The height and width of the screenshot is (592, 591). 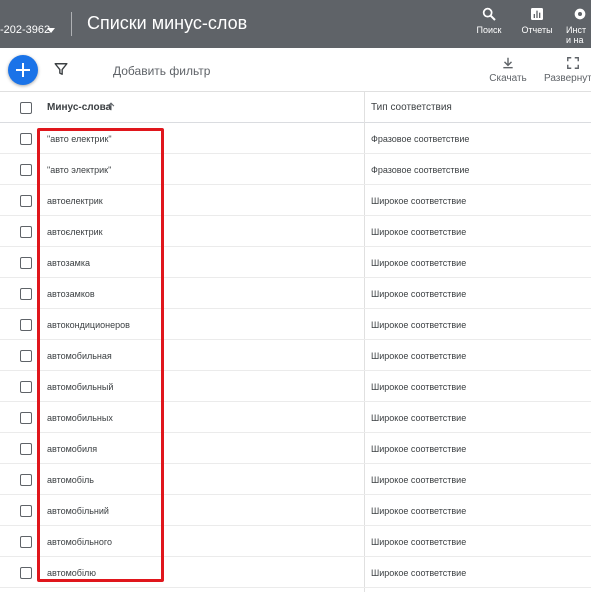 What do you see at coordinates (295, 169) in the screenshot?
I see `table-row: "авто электрик" Фразовое соответствие` at bounding box center [295, 169].